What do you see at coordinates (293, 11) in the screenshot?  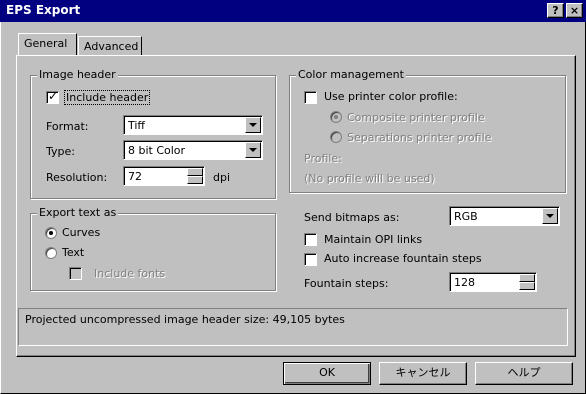 I see `title-bar: EPS Export ? ×` at bounding box center [293, 11].